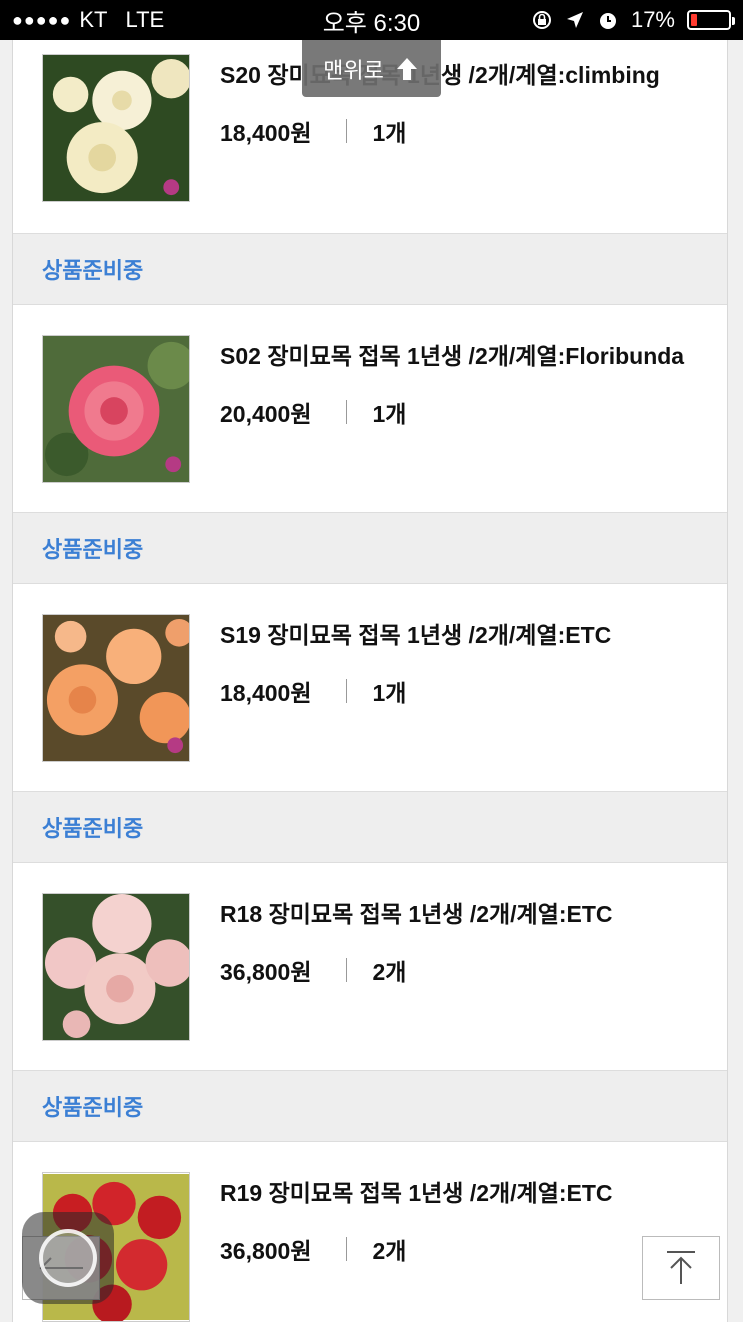  I want to click on ios-status-bar: ●●●●● KT LTE 오후 6:30 17%, so click(371, 20).